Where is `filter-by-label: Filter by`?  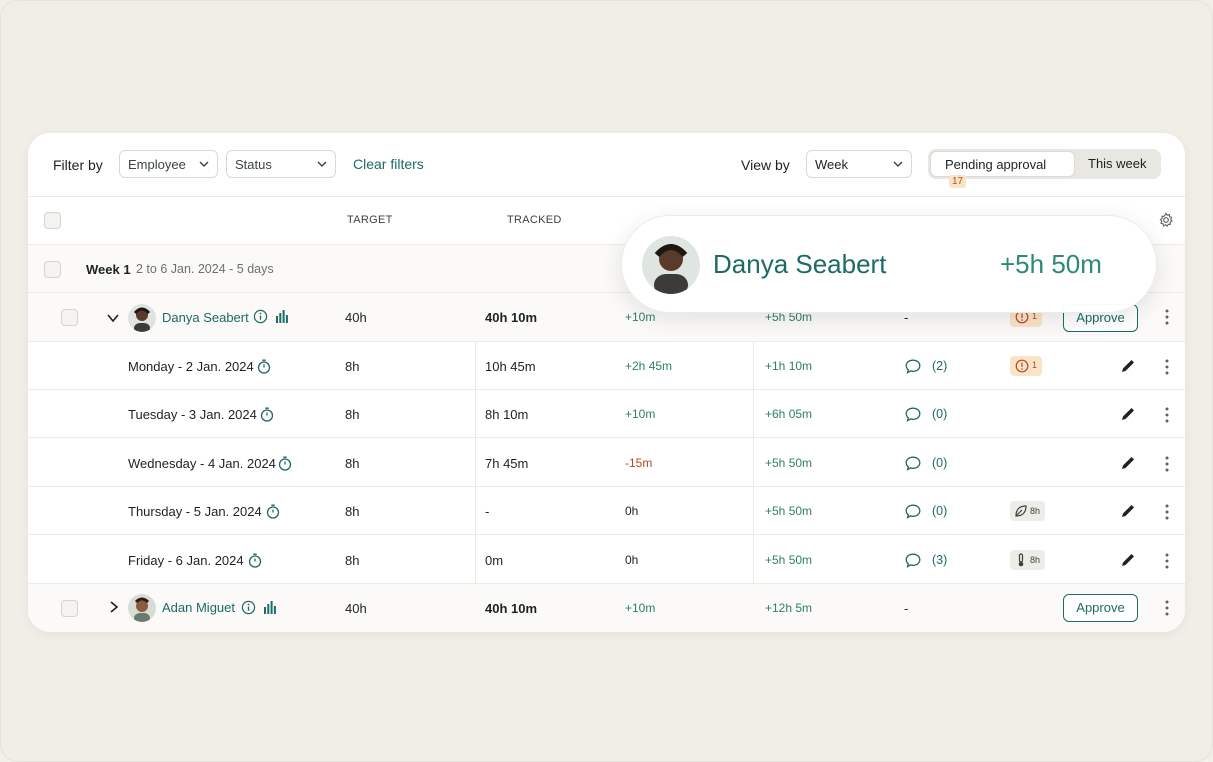 filter-by-label: Filter by is located at coordinates (78, 165).